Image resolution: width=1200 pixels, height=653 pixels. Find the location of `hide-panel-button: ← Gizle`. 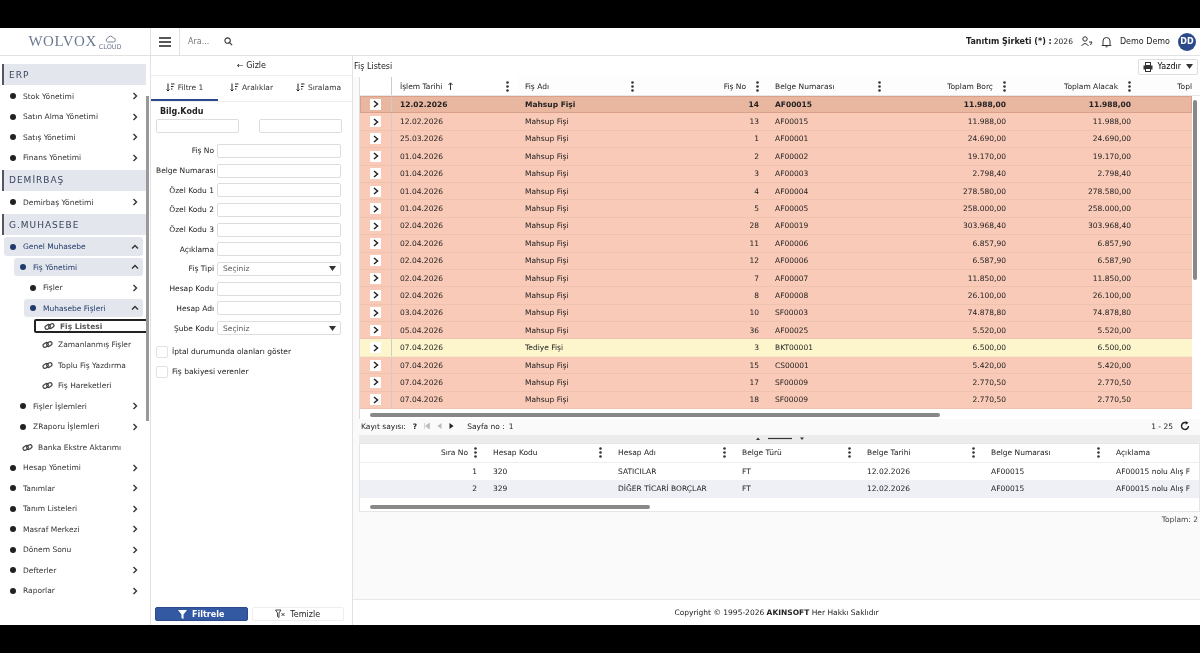

hide-panel-button: ← Gizle is located at coordinates (251, 66).